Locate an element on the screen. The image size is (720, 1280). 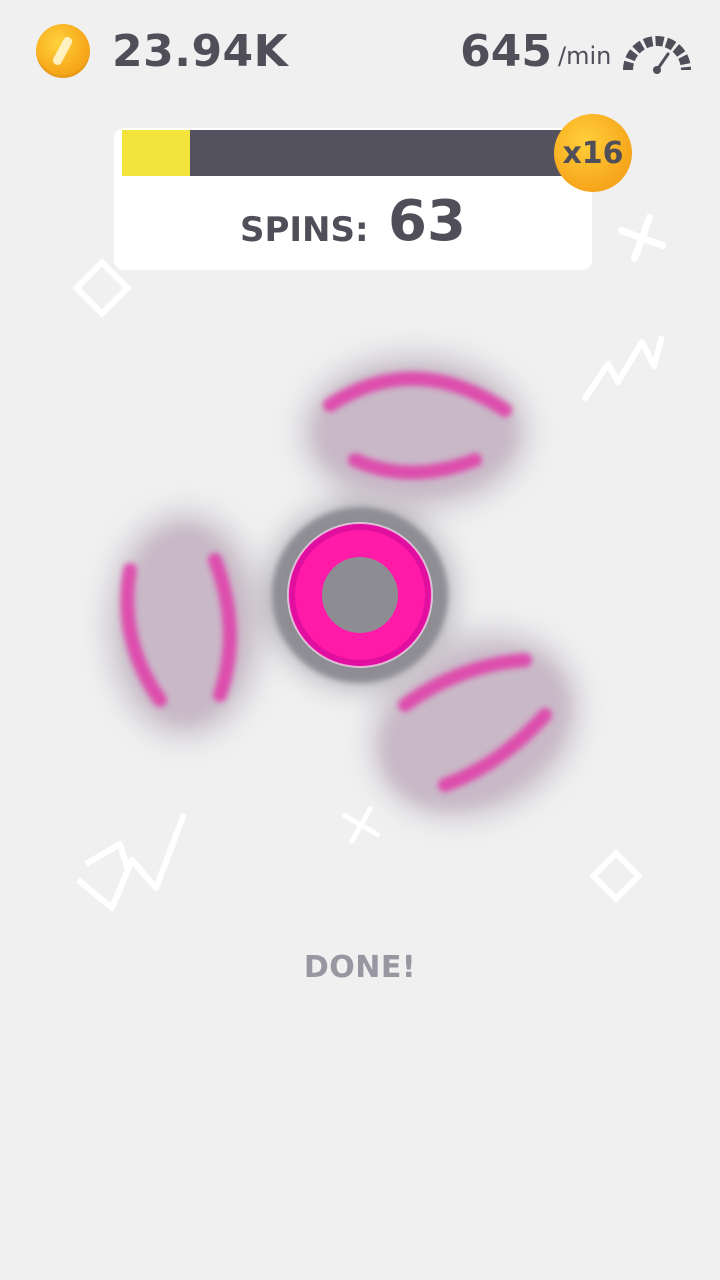
spins-label: SPINS: is located at coordinates (304, 230).